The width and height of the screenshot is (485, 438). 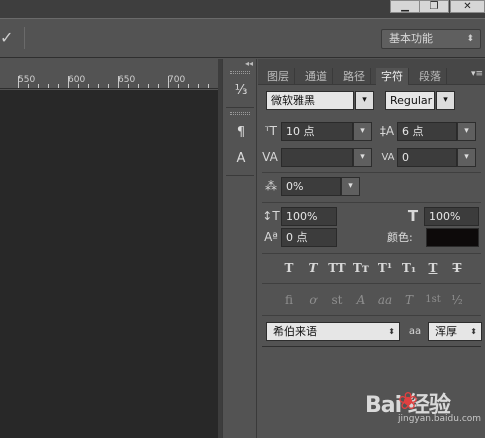 I want to click on tab-paragraph: 段落, so click(x=430, y=76).